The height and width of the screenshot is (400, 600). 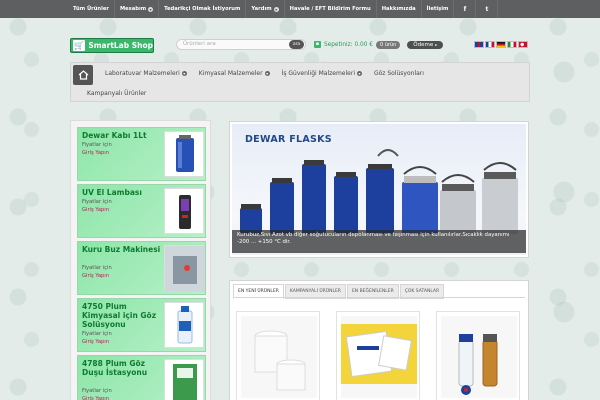 I want to click on tabs-divider, so click(x=379, y=297).